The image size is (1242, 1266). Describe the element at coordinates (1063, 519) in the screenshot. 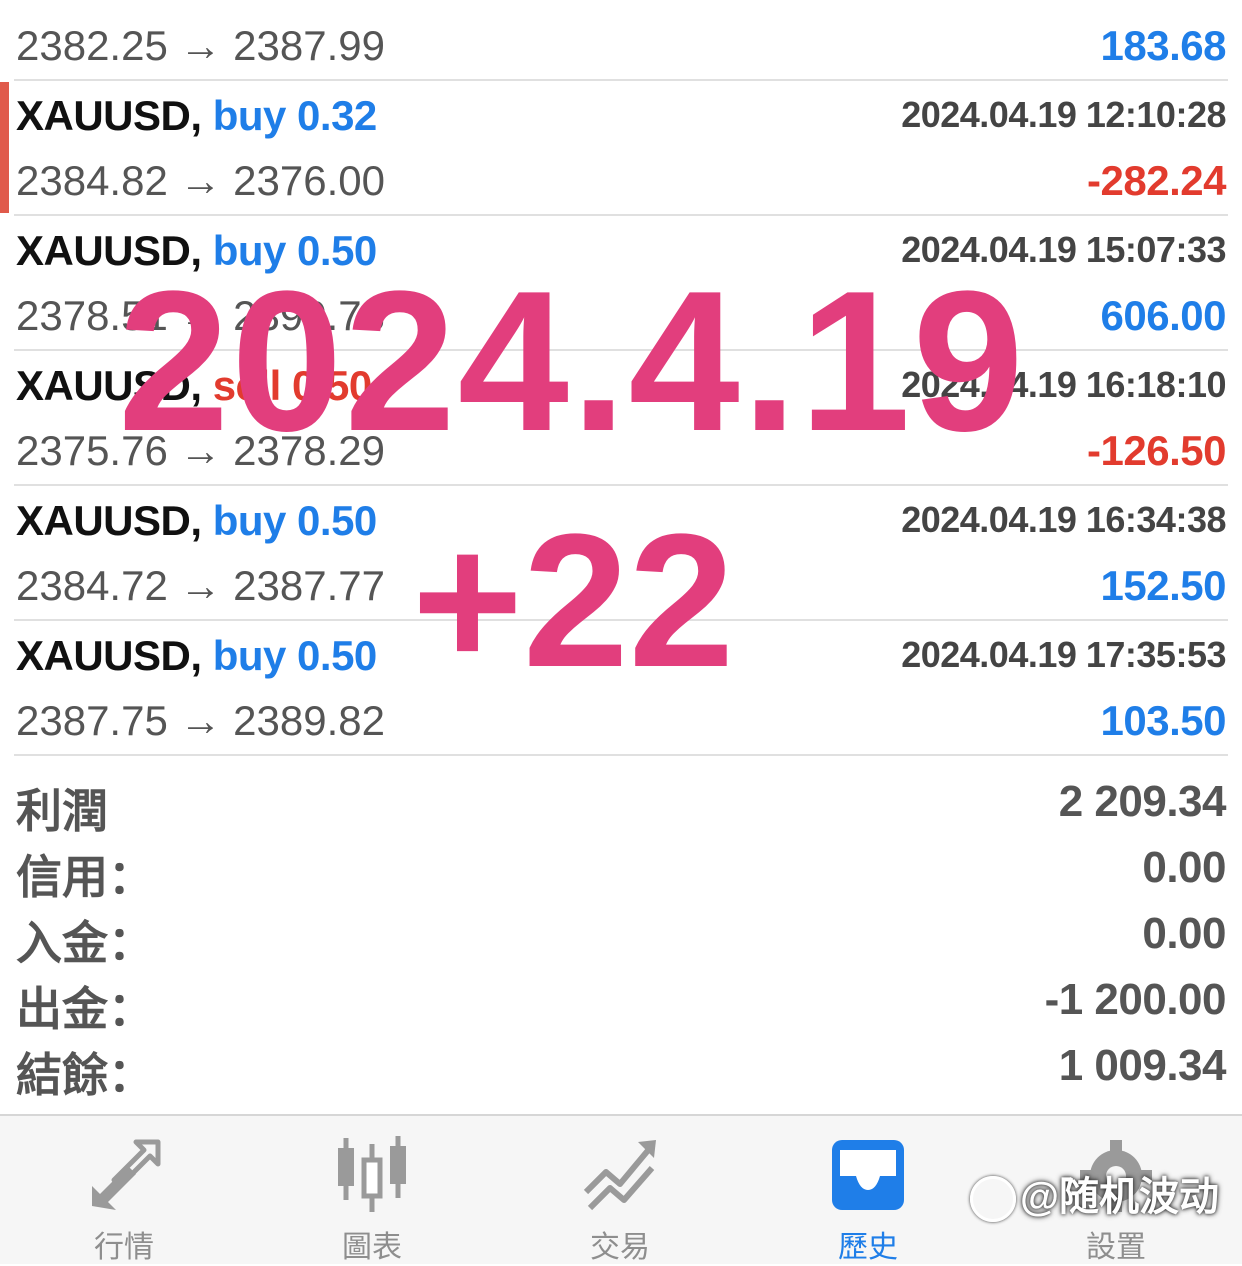

I see `trade-time: 2024.04.19 16:34:38` at that location.